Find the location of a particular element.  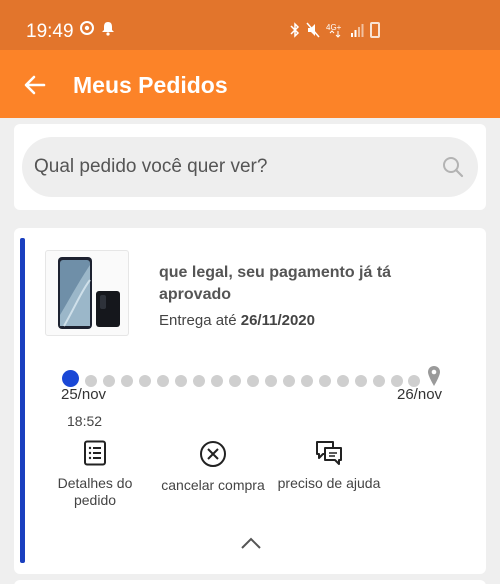

status-time: 19:49 is located at coordinates (50, 31).